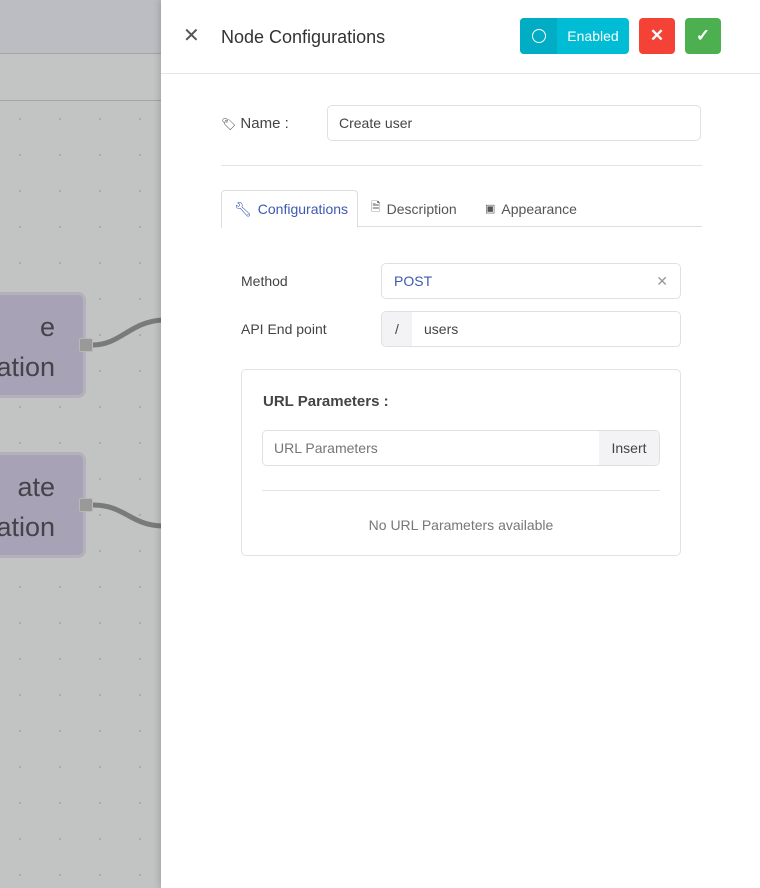  What do you see at coordinates (514, 123) in the screenshot?
I see `name-input: Create user` at bounding box center [514, 123].